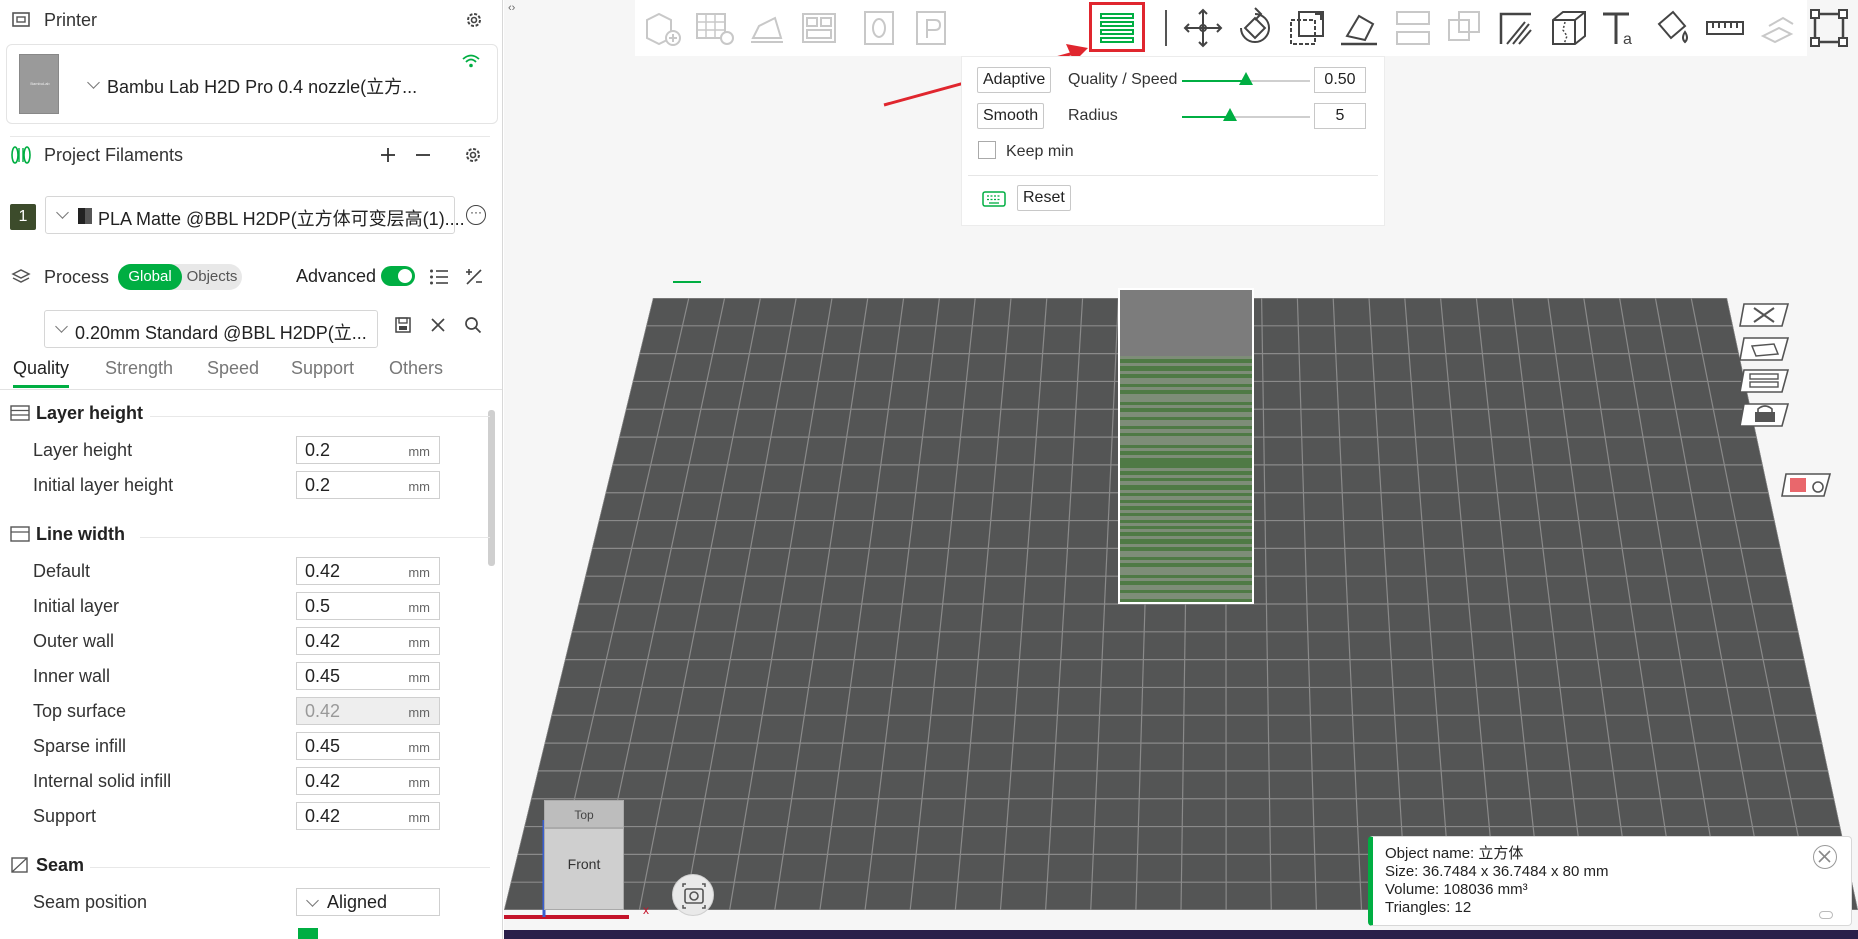 Image resolution: width=1858 pixels, height=939 pixels. I want to click on plate-view-tool-icon, so click(1766, 351).